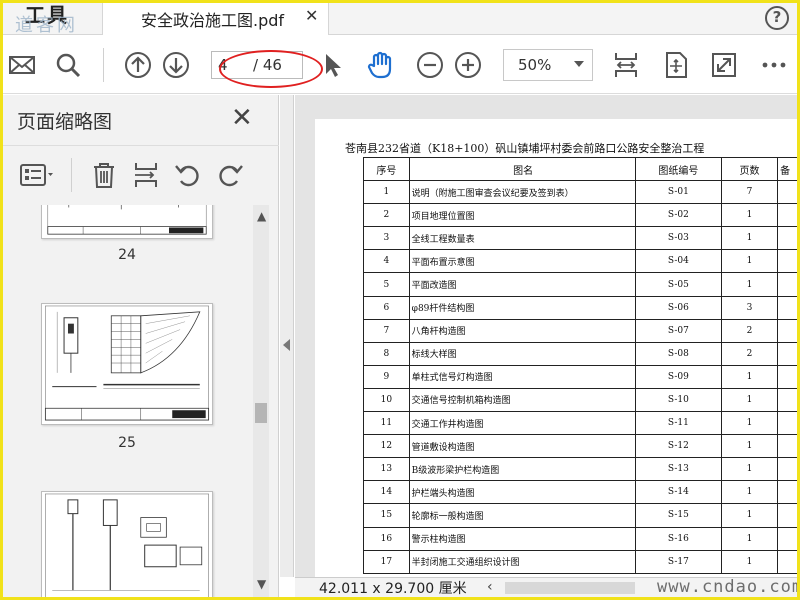 The width and height of the screenshot is (800, 600). I want to click on table-header-row: 序号 图名 图纸编号 页数 备, so click(580, 169).